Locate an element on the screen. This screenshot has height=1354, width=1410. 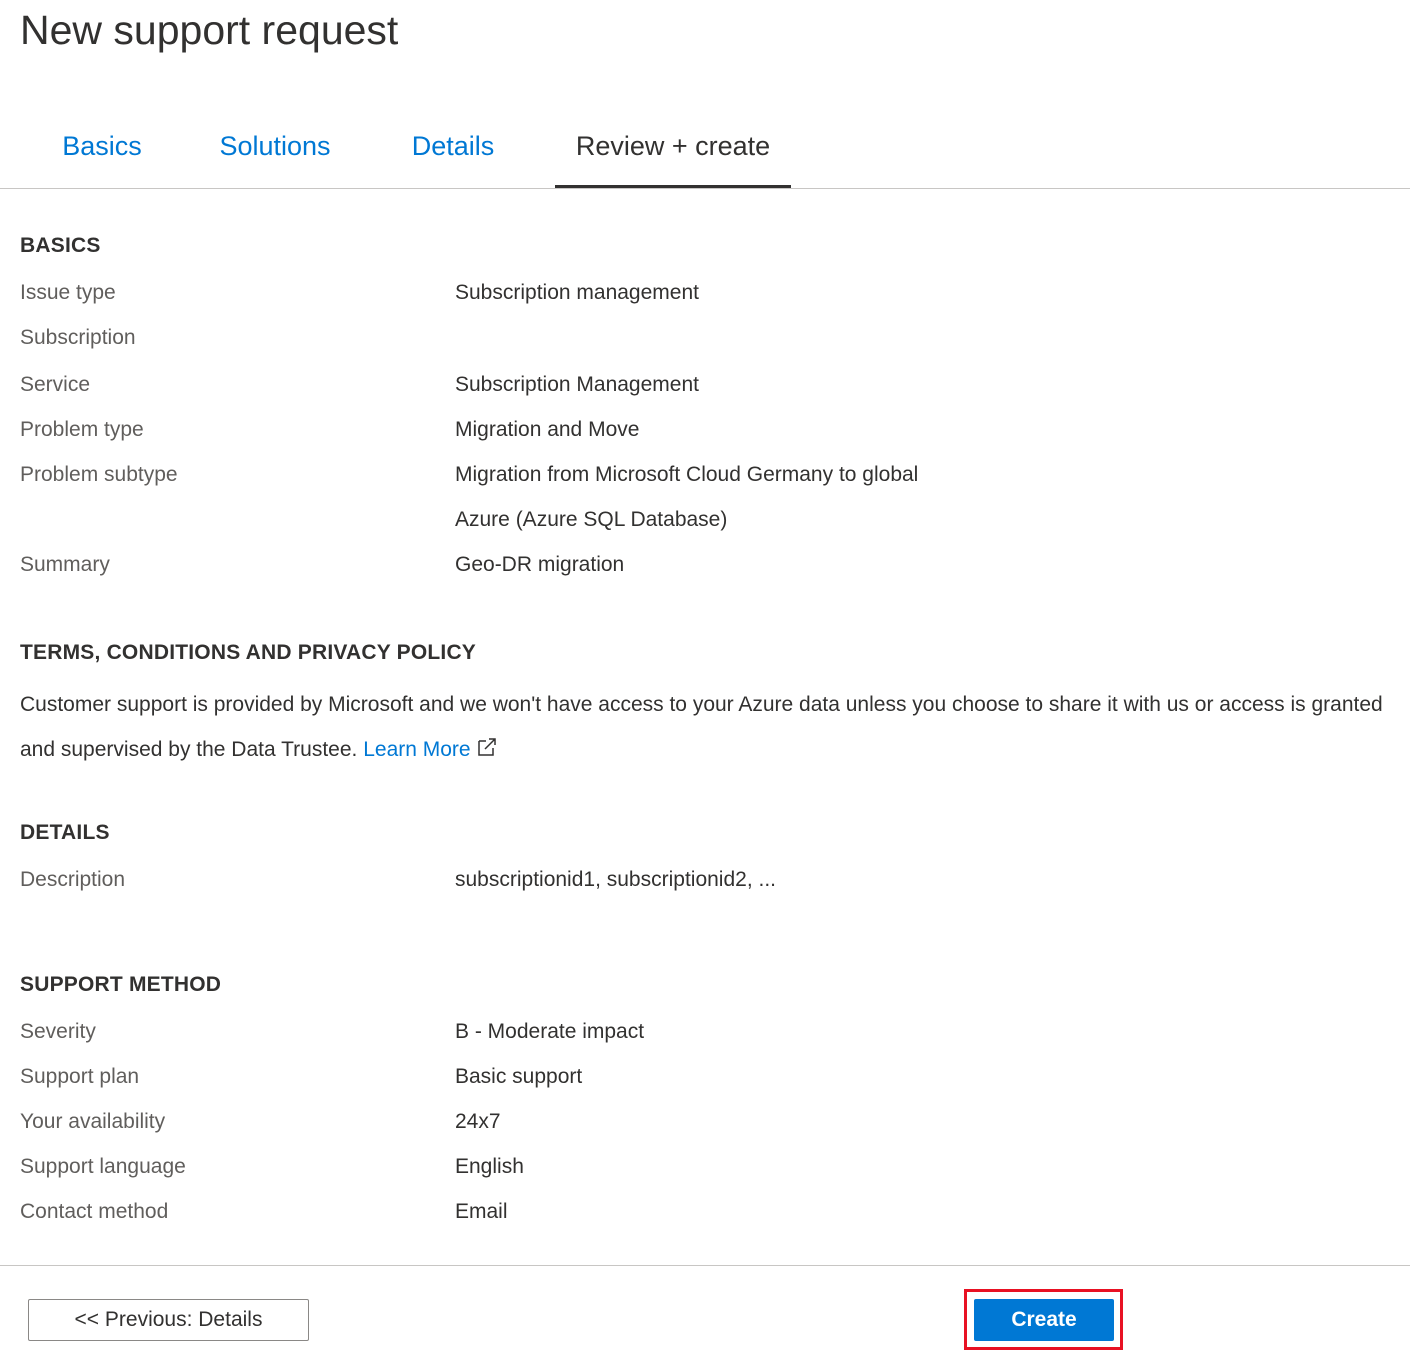
learn-more-label: Learn More is located at coordinates (417, 749).